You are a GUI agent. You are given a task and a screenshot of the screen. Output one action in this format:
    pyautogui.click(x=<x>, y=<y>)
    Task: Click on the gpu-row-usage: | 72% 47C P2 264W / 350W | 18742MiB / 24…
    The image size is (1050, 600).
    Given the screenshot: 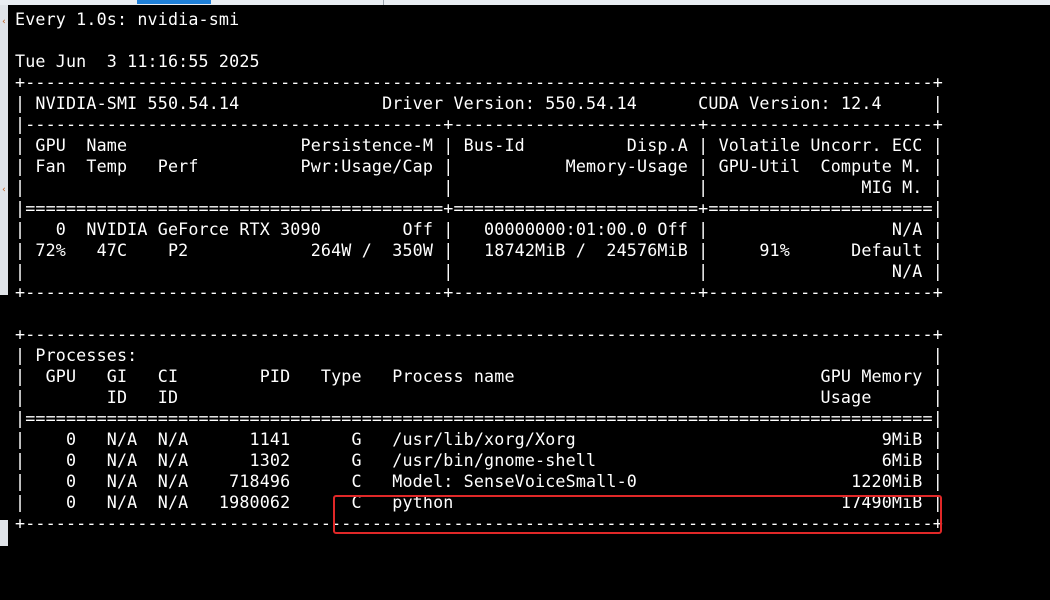 What is the action you would take?
    pyautogui.click(x=479, y=250)
    